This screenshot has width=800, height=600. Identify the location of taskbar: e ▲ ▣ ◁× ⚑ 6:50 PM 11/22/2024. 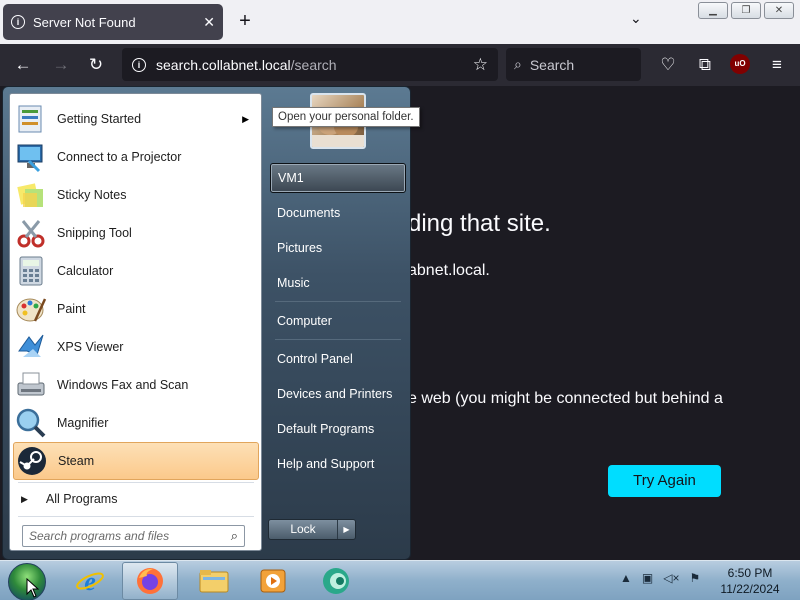
(400, 580).